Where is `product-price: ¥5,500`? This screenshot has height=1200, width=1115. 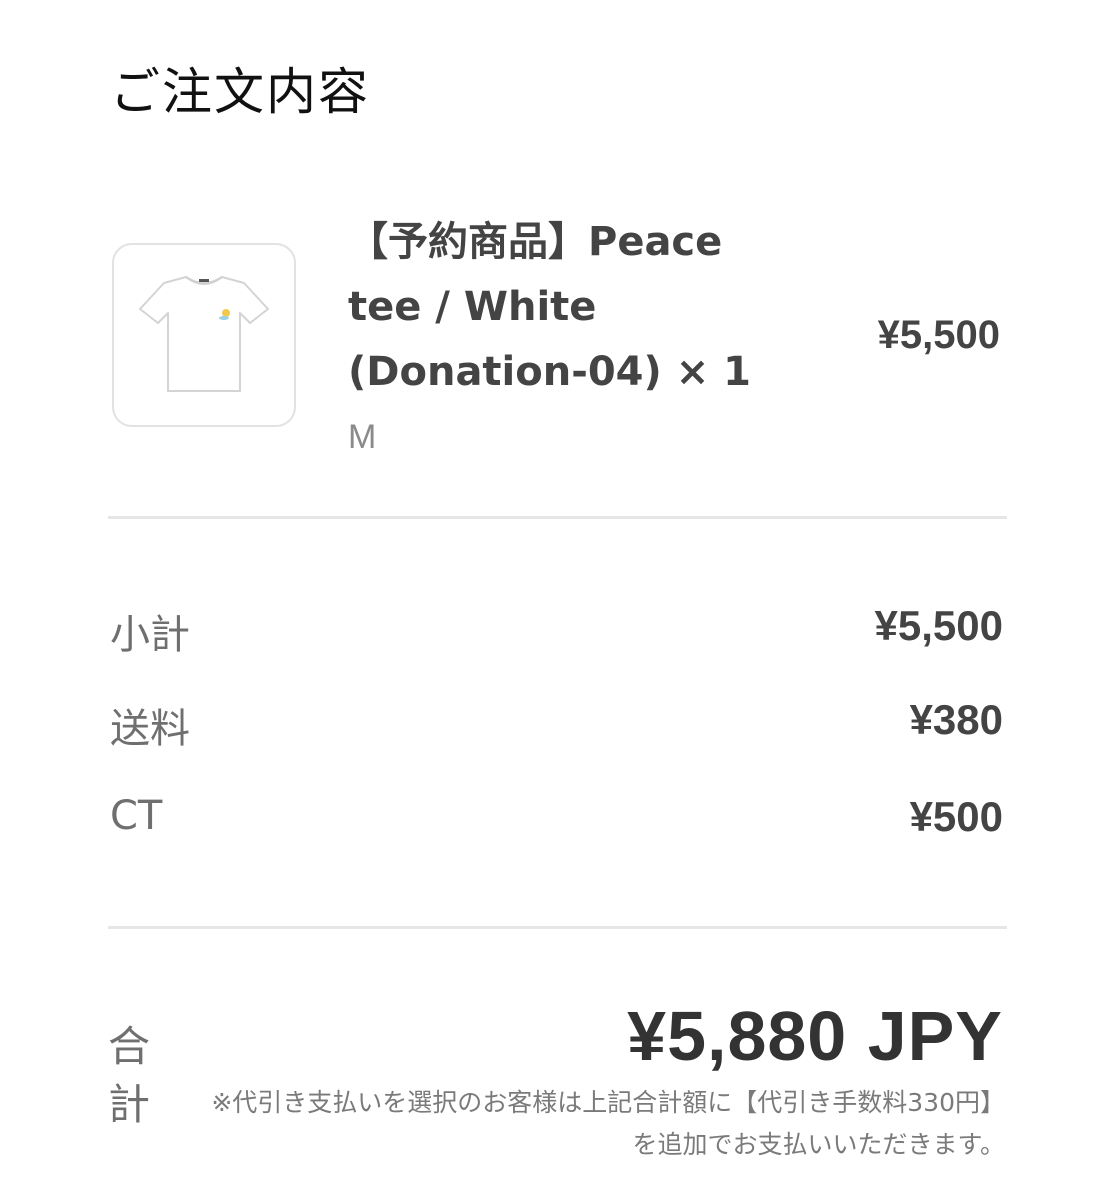
product-price: ¥5,500 is located at coordinates (938, 335).